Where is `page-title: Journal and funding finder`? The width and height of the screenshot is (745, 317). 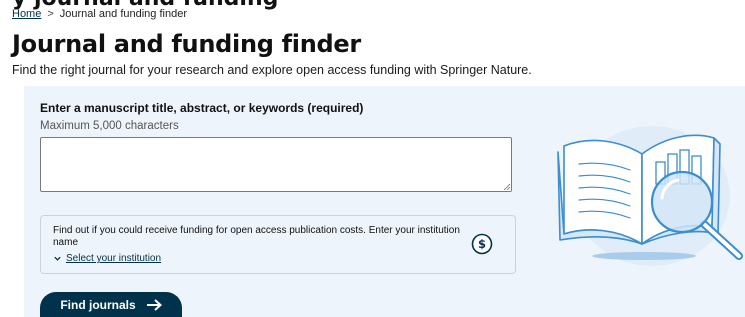 page-title: Journal and funding finder is located at coordinates (186, 44).